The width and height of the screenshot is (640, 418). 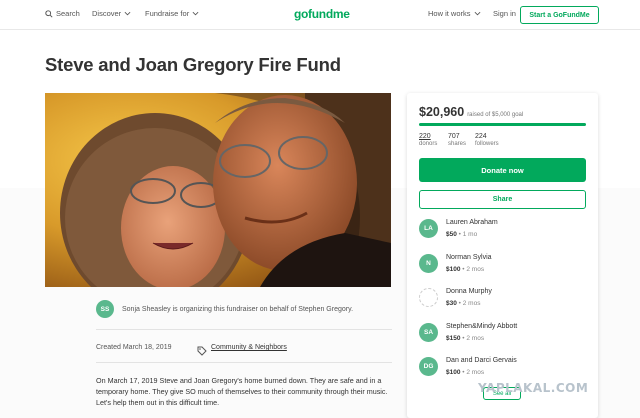 What do you see at coordinates (442, 112) in the screenshot?
I see `raised-amount: $20,960` at bounding box center [442, 112].